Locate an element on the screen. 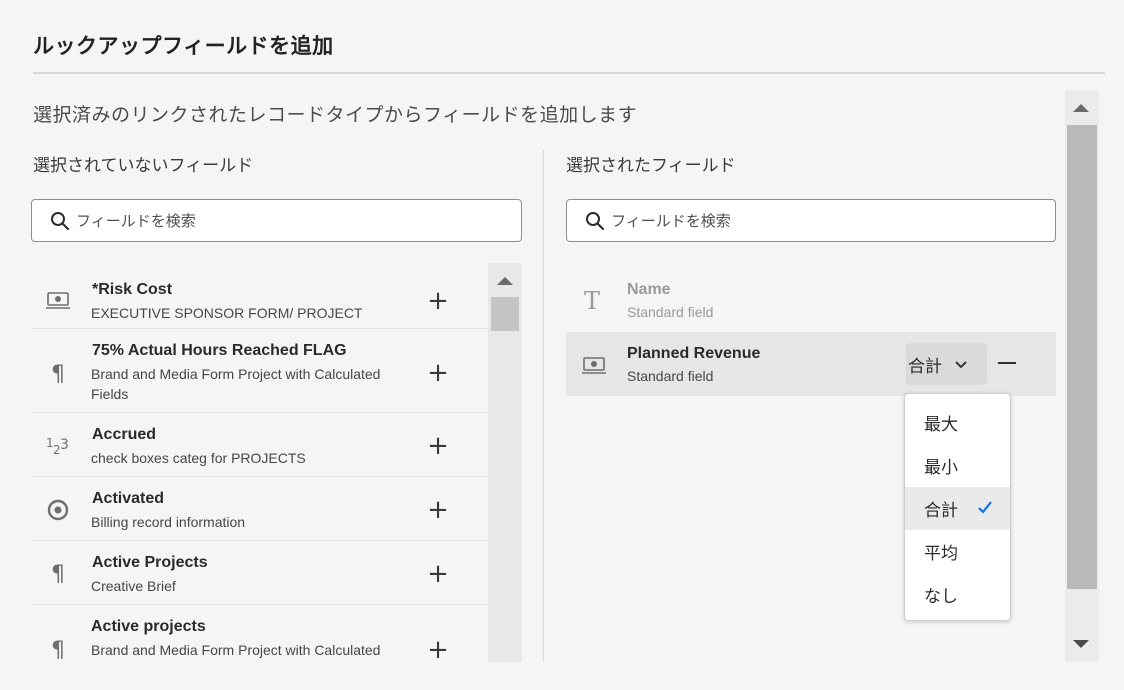 Image resolution: width=1124 pixels, height=690 pixels. unselected-search-input: フィールドを検索 is located at coordinates (276, 220).